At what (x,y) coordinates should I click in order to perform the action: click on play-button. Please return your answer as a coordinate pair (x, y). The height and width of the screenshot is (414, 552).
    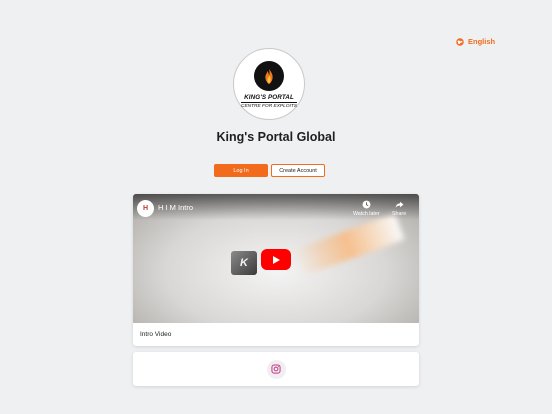
    Looking at the image, I should click on (276, 259).